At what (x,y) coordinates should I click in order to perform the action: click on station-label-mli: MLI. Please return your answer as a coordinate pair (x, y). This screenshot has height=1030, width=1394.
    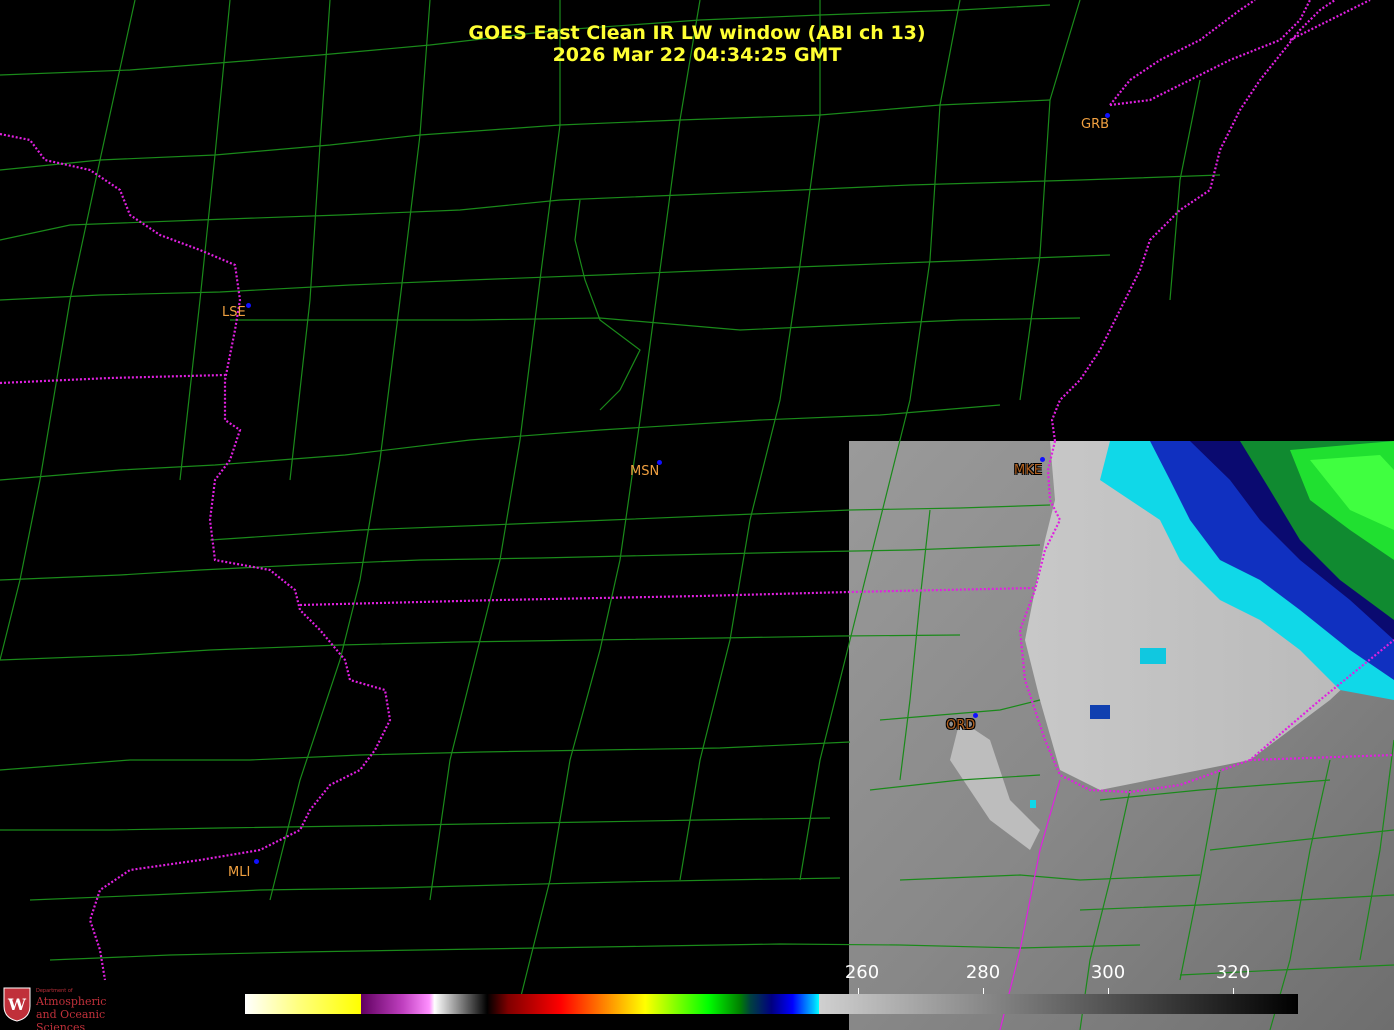
    Looking at the image, I should click on (239, 872).